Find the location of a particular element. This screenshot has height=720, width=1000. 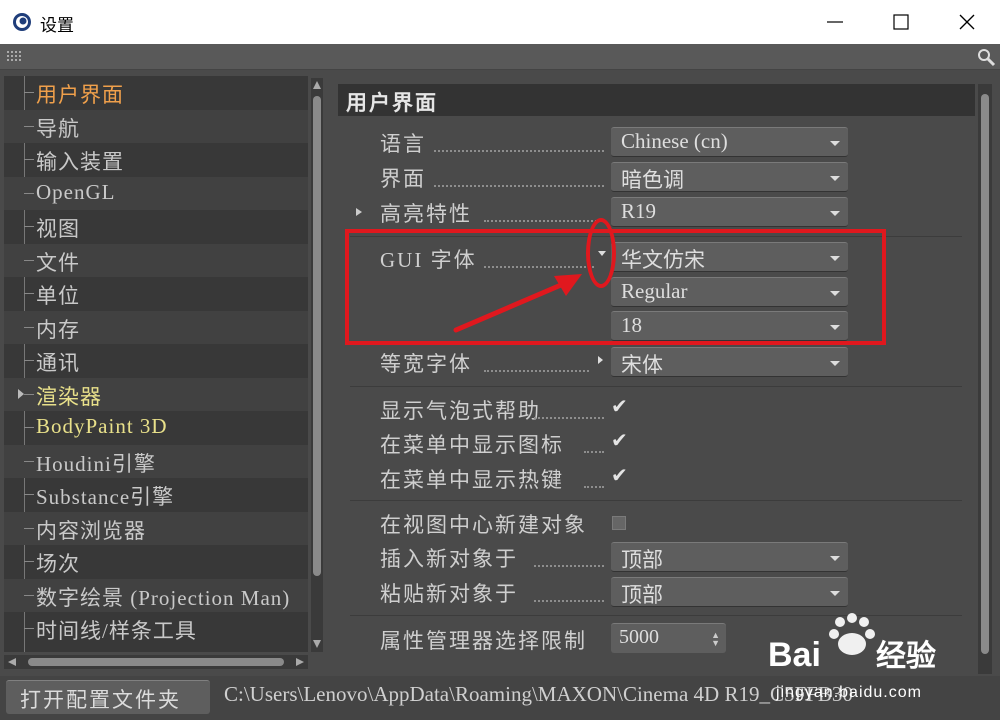

new-object-center-checkbox is located at coordinates (619, 523).